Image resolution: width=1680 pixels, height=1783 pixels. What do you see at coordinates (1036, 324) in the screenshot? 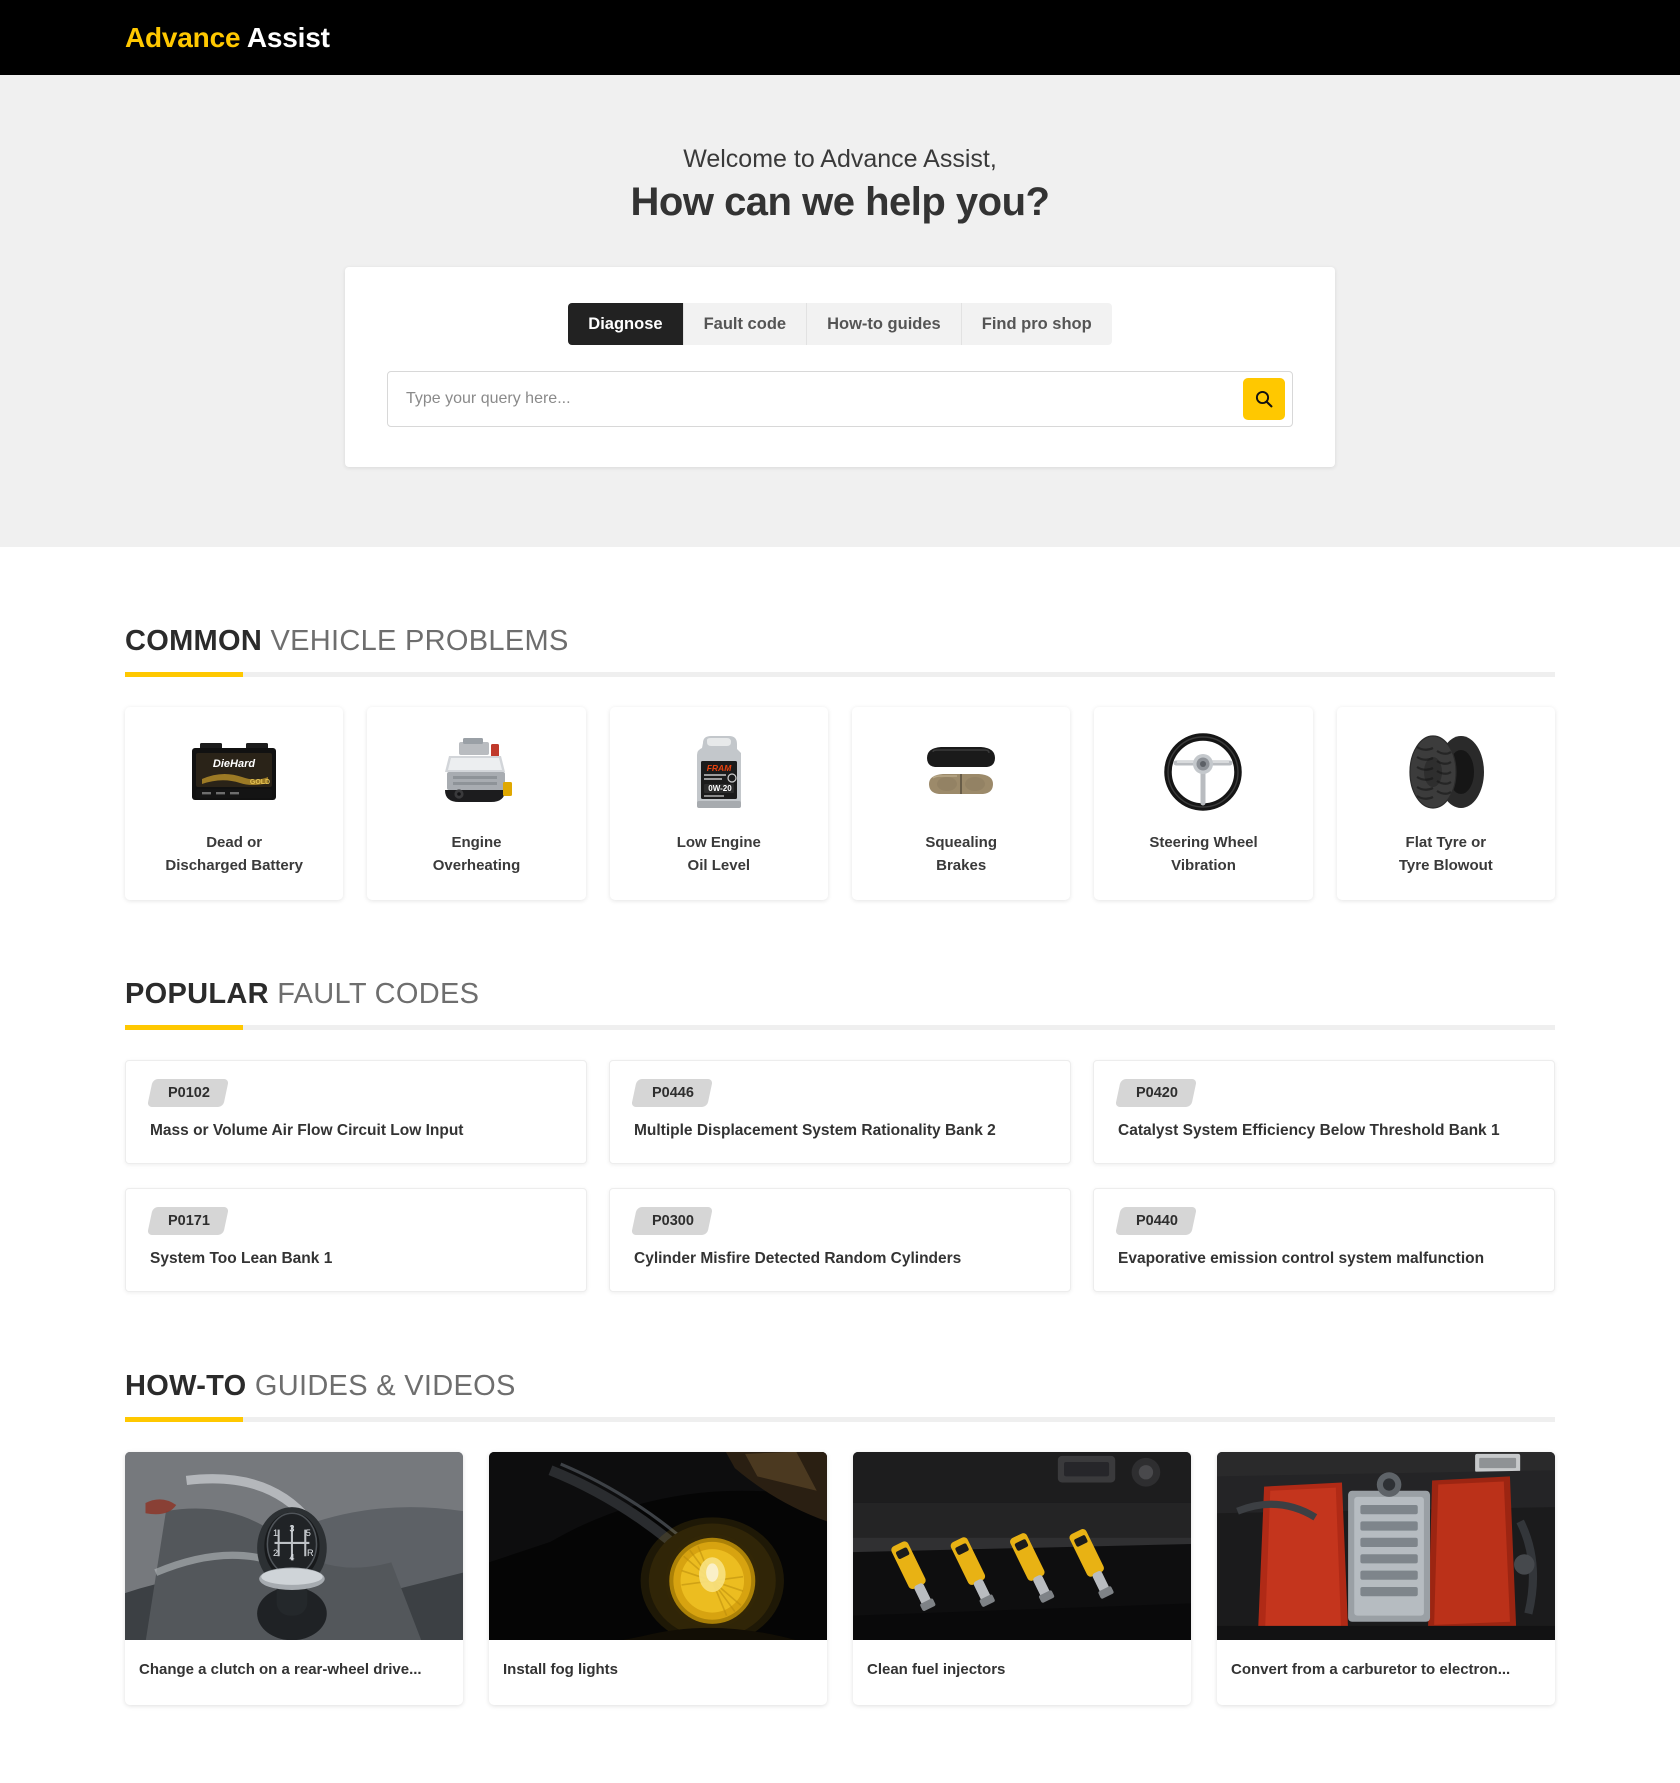
I see `tab-find-pro-shop: Find pro shop` at bounding box center [1036, 324].